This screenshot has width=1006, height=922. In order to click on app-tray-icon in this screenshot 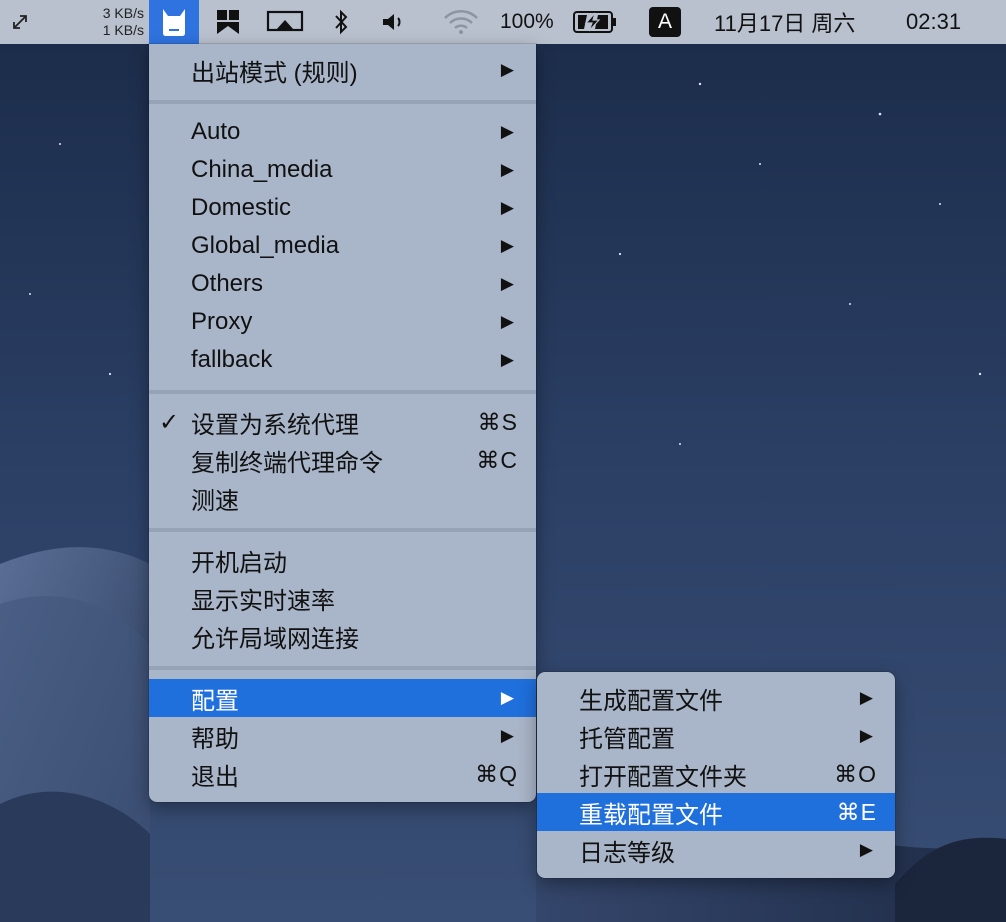, I will do `click(228, 22)`.